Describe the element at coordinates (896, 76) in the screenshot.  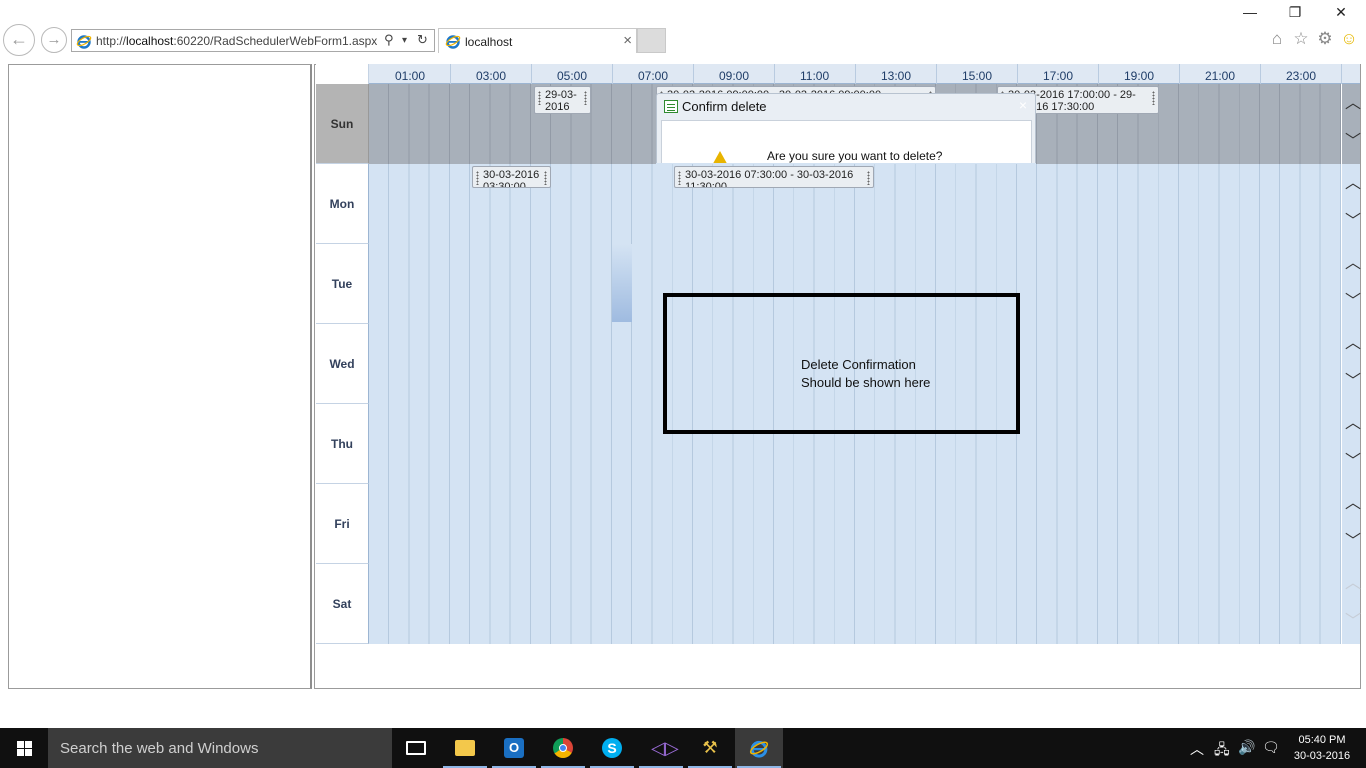
I see `hour-label: 13:00` at that location.